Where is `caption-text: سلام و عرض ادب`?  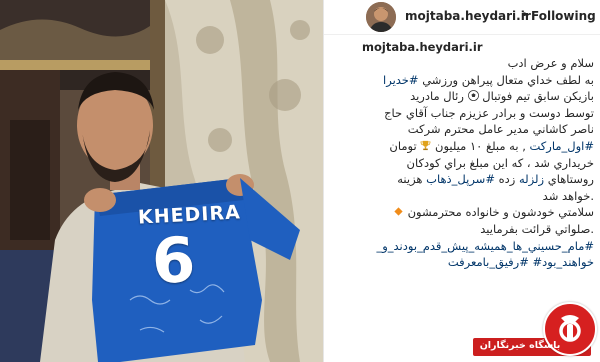
caption-text: سلام و عرض ادب is located at coordinates (550, 63).